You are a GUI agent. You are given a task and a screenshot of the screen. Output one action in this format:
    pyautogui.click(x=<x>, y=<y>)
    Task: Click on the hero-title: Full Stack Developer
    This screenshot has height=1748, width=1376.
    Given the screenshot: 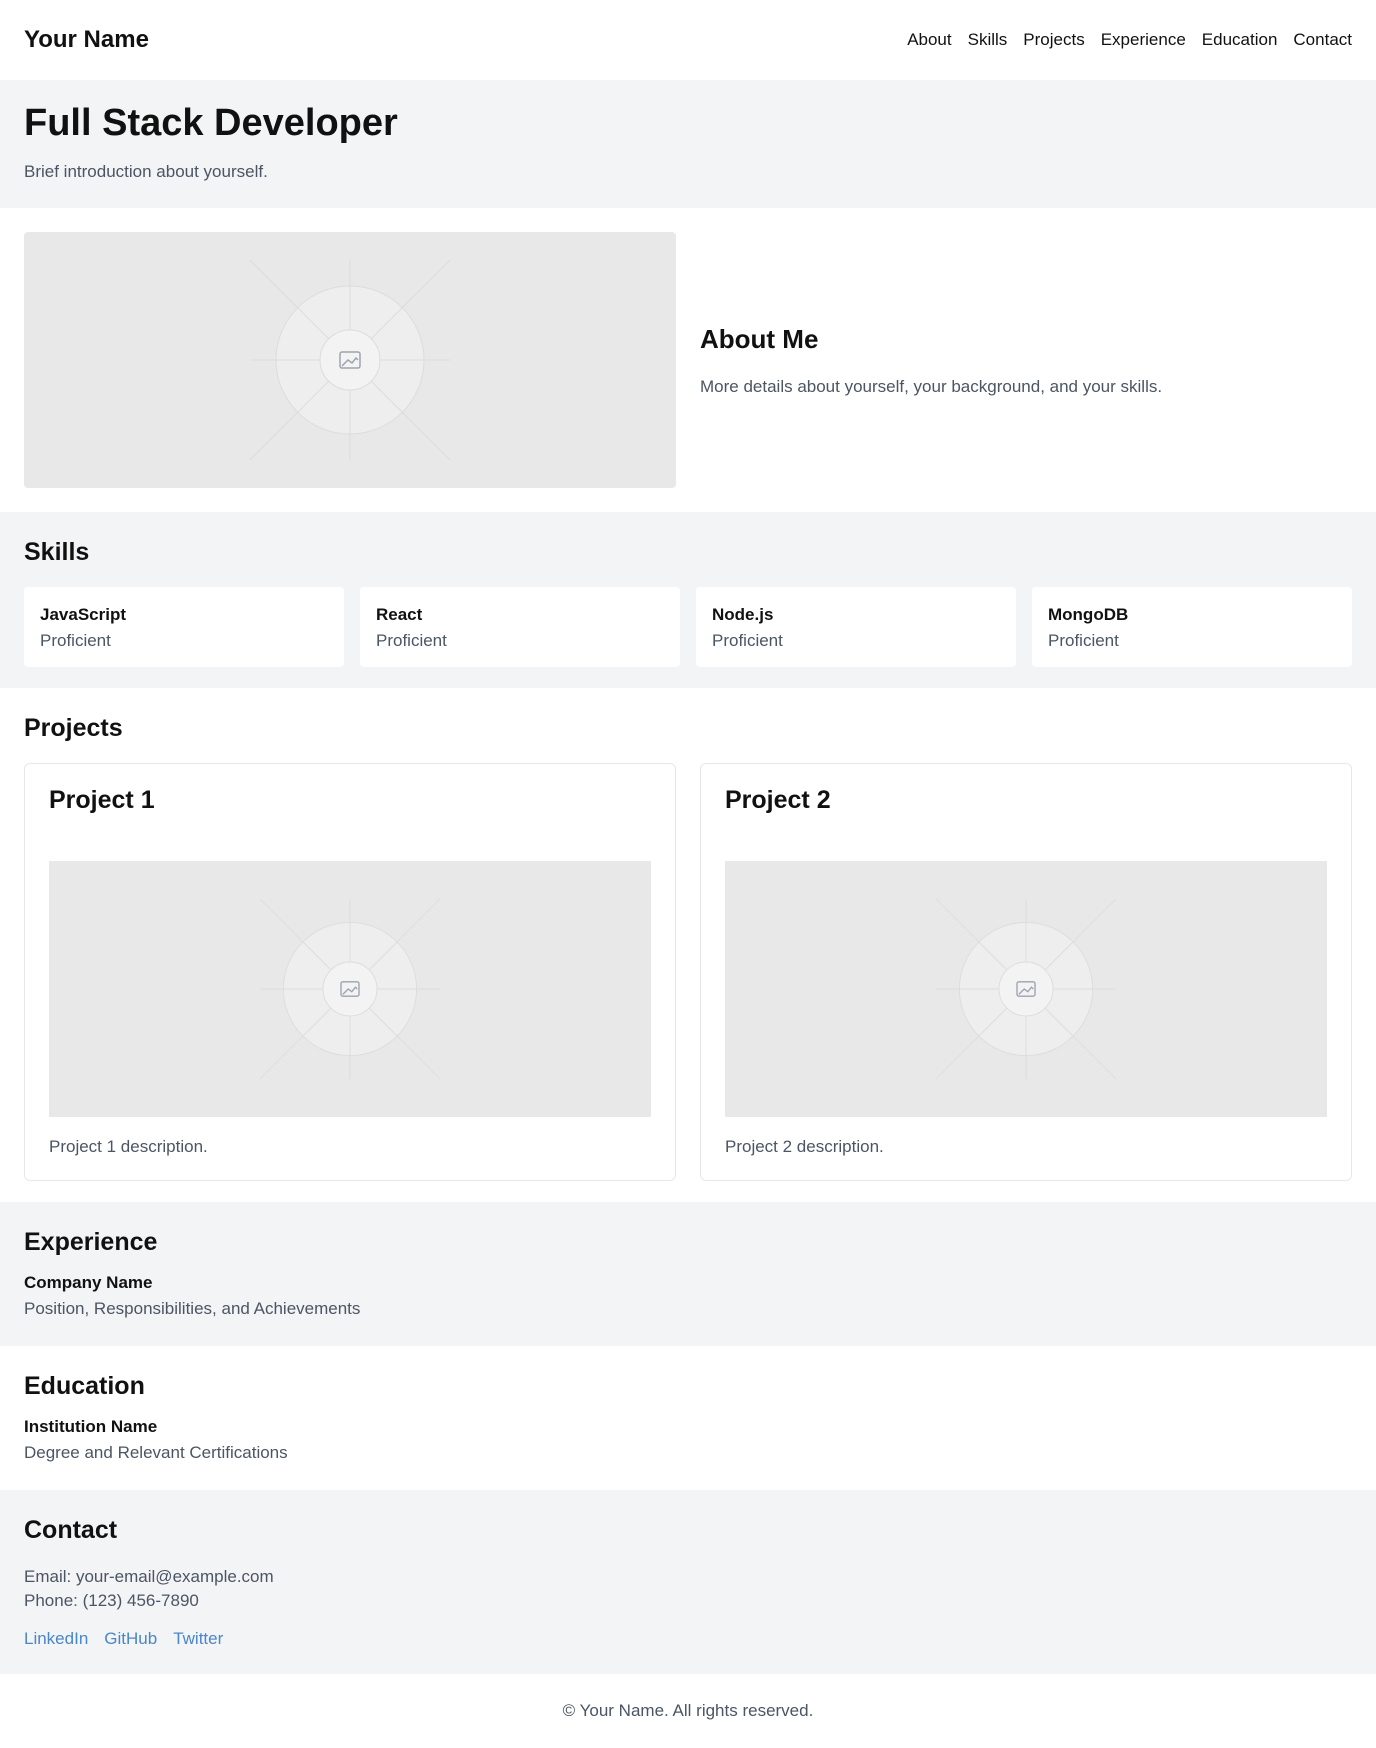 What is the action you would take?
    pyautogui.click(x=211, y=123)
    